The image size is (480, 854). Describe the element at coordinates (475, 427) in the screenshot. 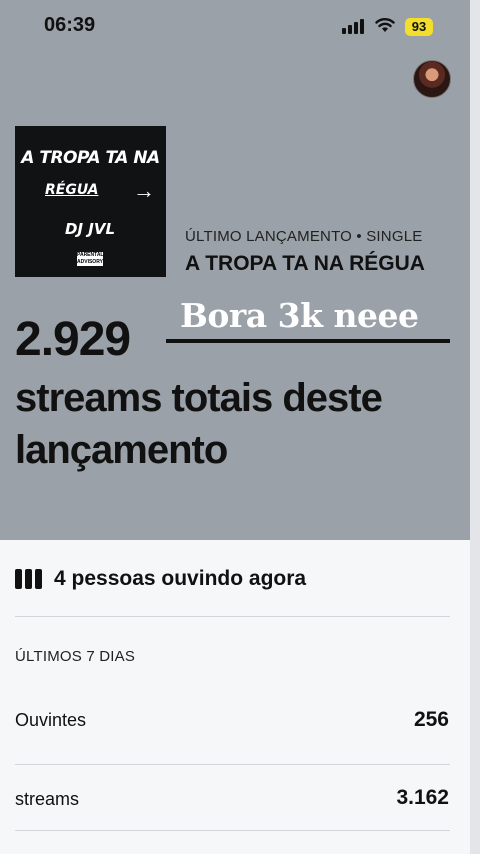

I see `screen-edge` at that location.